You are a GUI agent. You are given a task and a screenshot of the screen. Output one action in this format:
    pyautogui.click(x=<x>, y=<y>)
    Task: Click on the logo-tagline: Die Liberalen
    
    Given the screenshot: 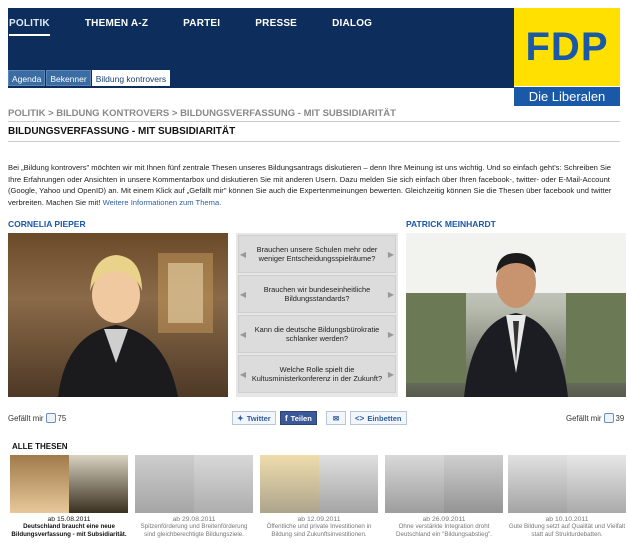 What is the action you would take?
    pyautogui.click(x=567, y=96)
    